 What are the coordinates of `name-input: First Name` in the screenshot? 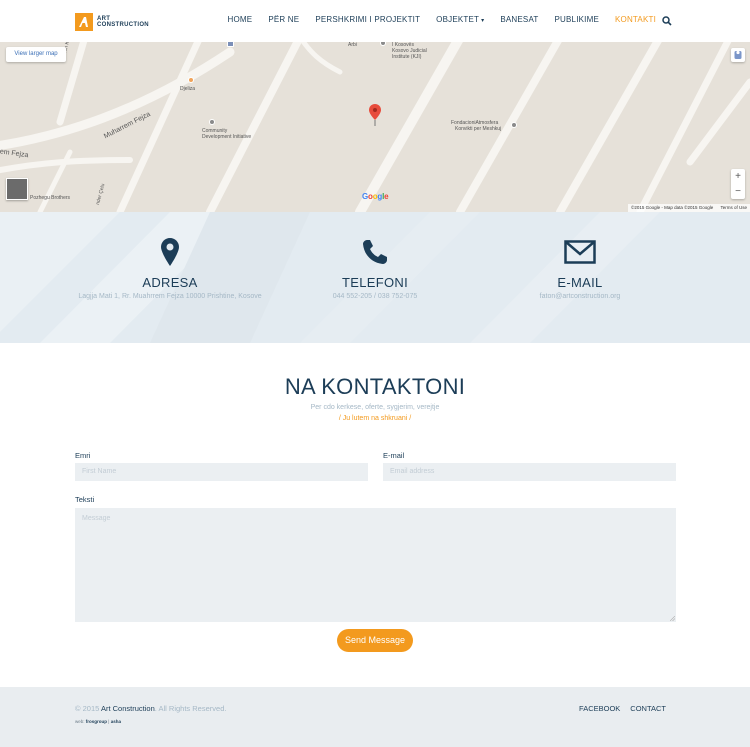 It's located at (221, 472).